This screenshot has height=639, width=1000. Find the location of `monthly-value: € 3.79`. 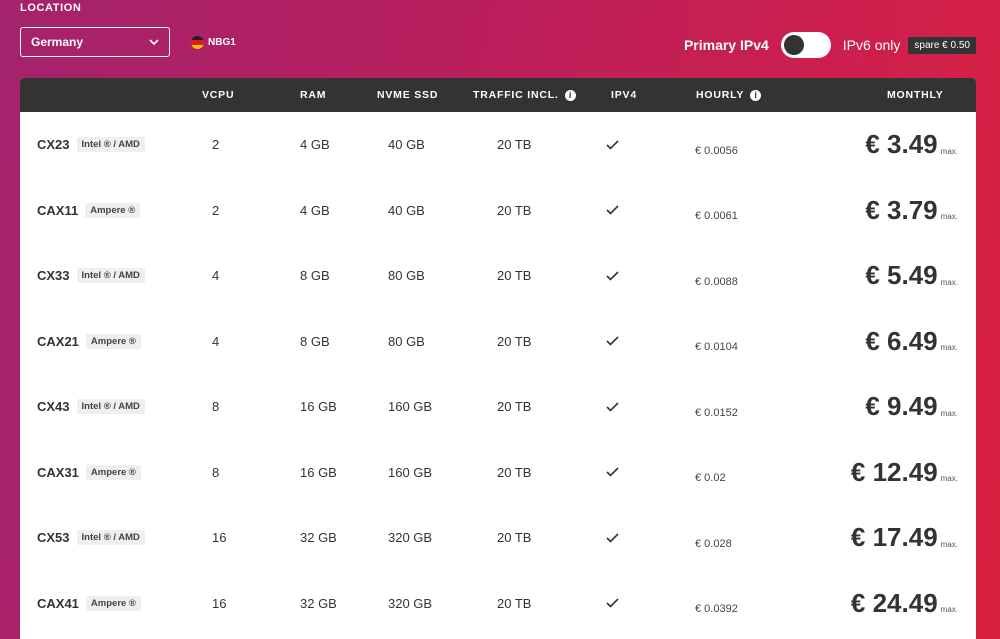

monthly-value: € 3.79 is located at coordinates (901, 209).